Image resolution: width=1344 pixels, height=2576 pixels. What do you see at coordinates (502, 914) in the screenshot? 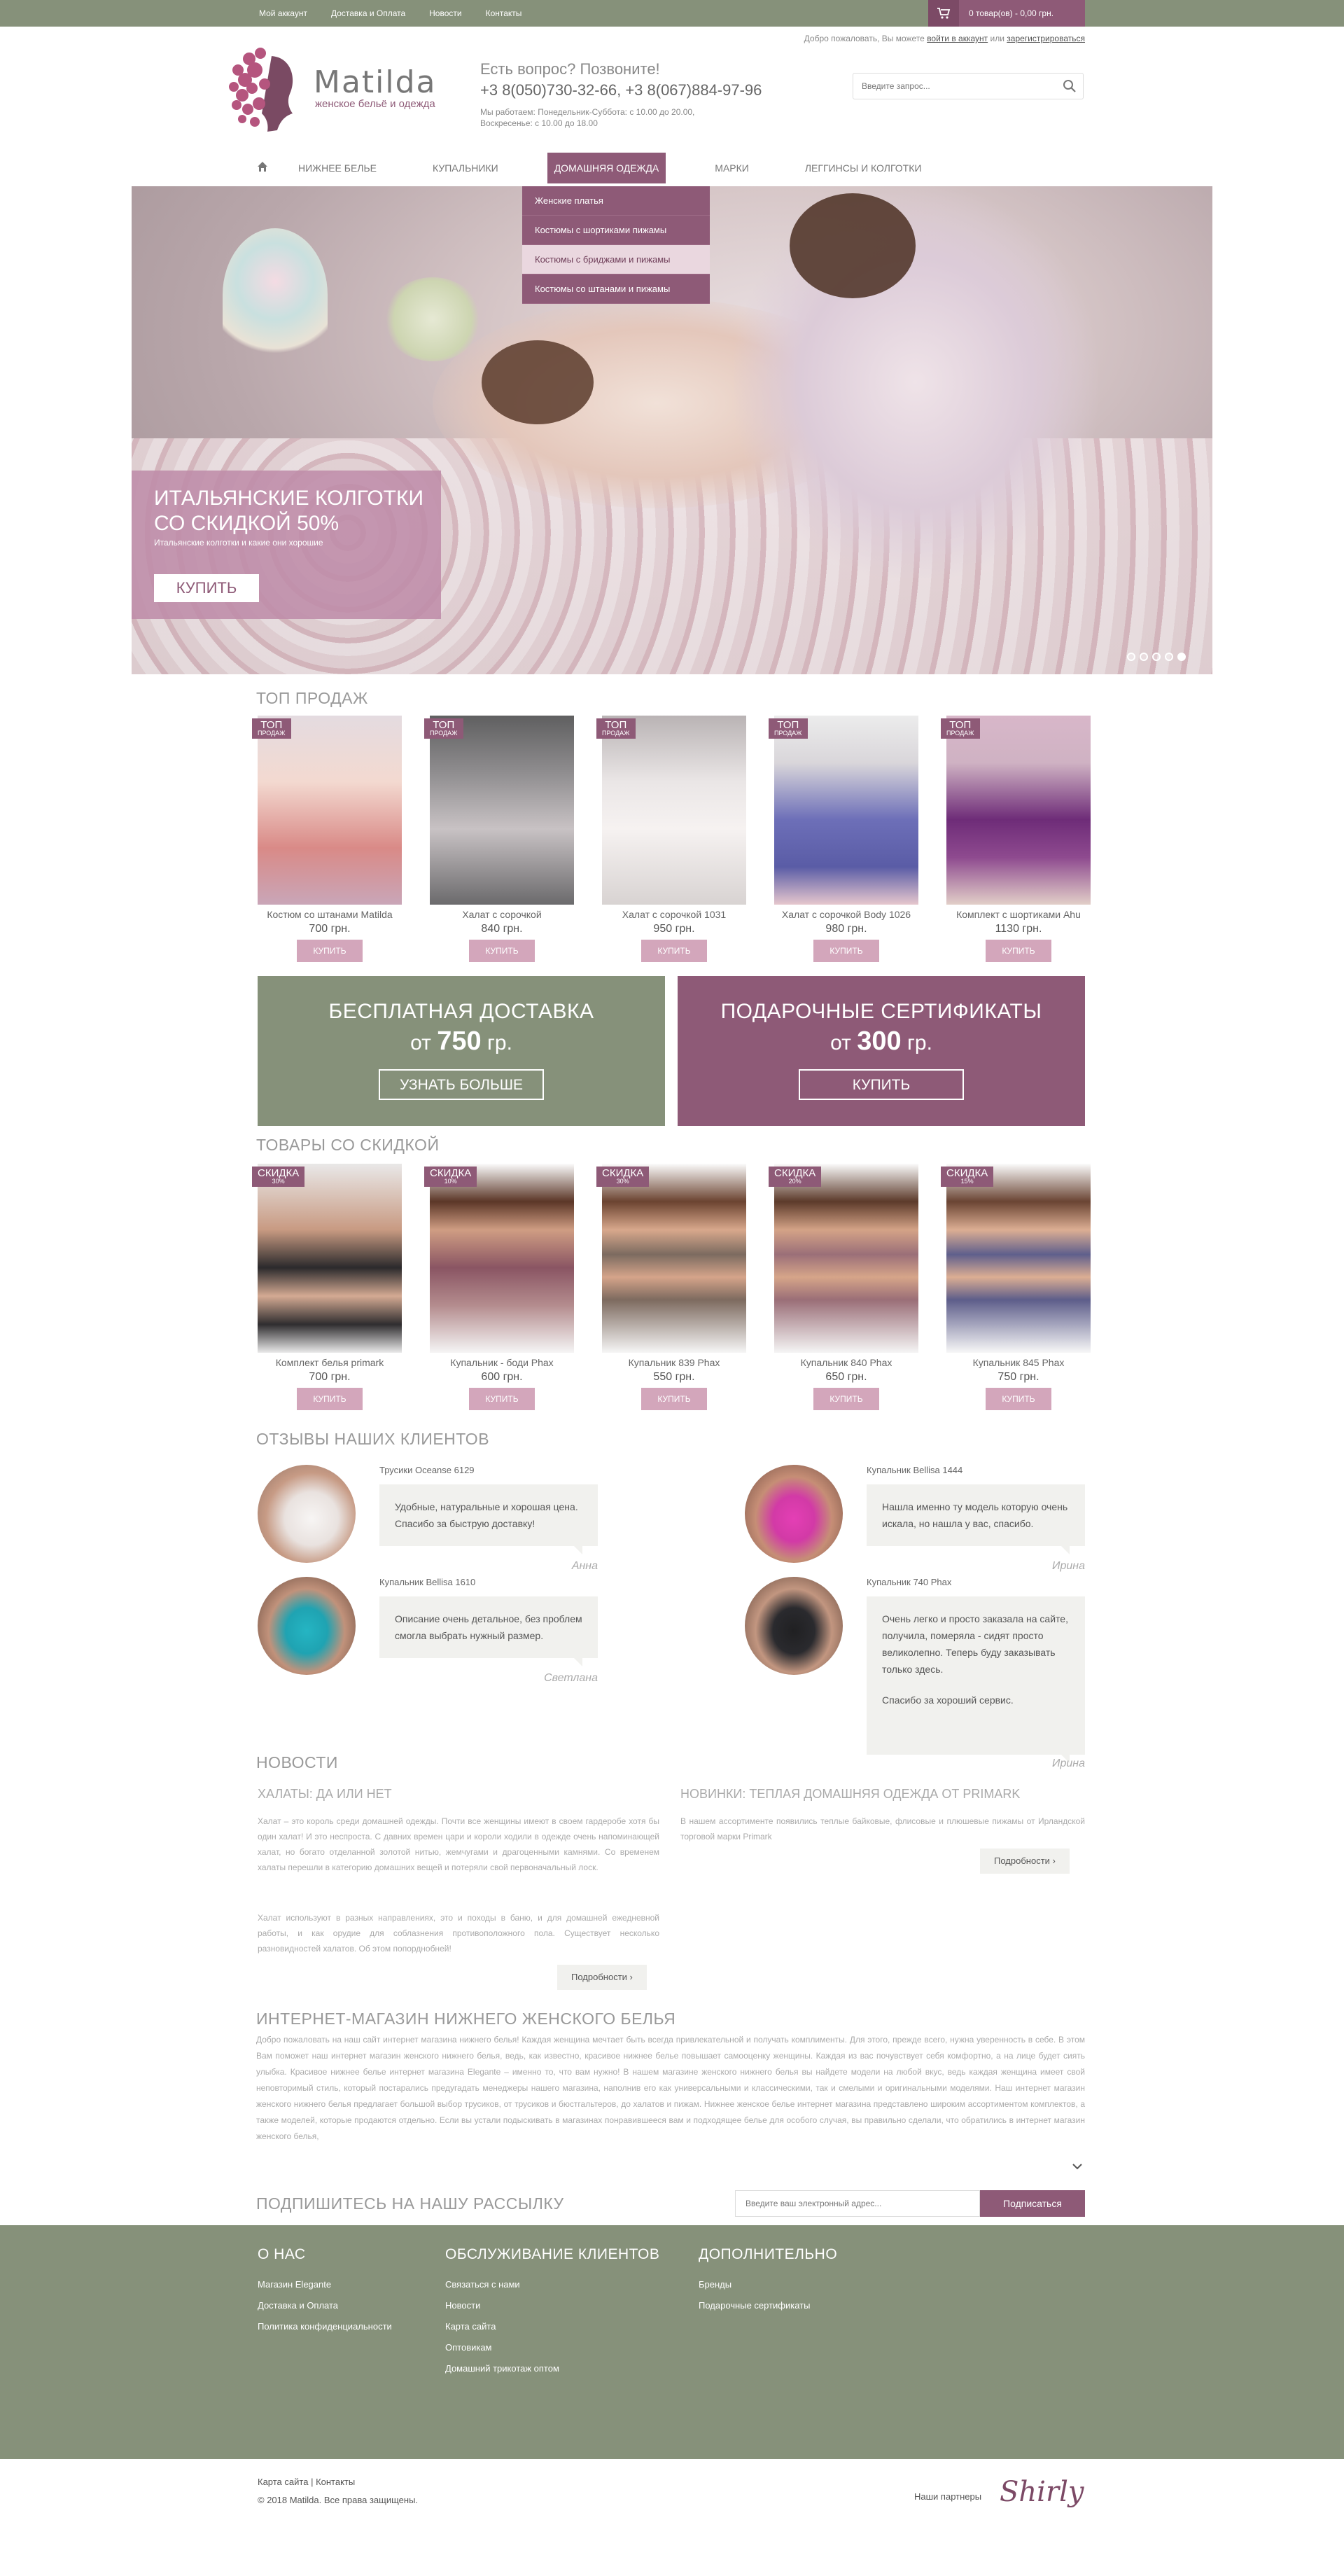
I see `product-name: Халат с сорочкой` at bounding box center [502, 914].